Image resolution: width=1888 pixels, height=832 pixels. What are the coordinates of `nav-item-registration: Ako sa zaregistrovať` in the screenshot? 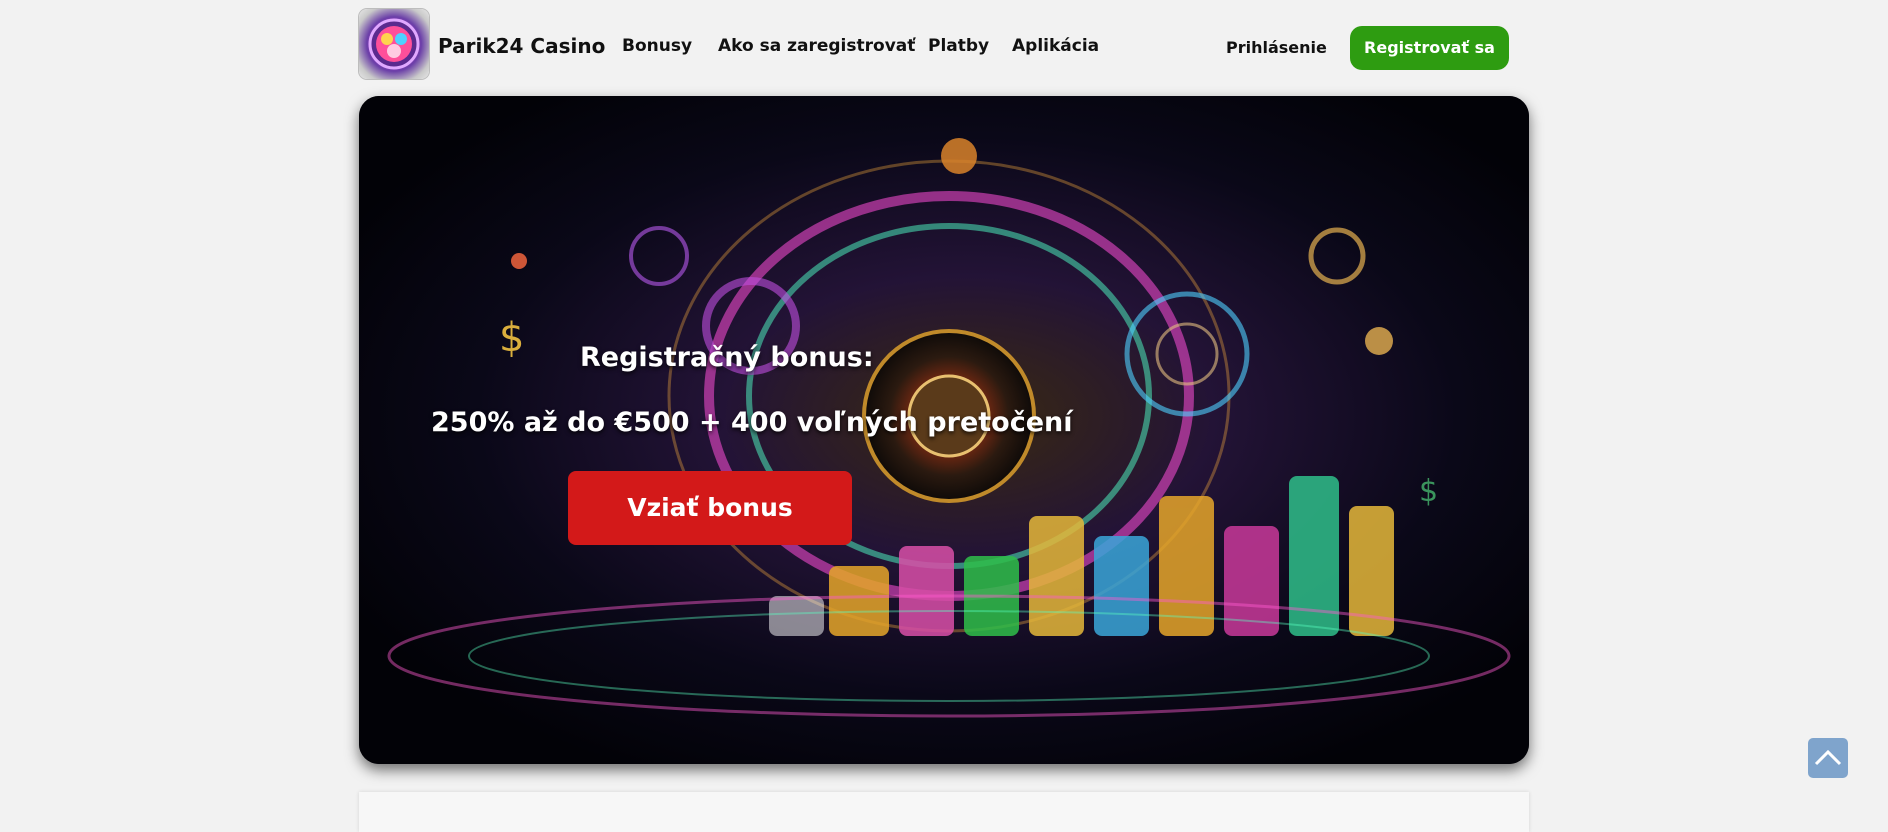 It's located at (816, 46).